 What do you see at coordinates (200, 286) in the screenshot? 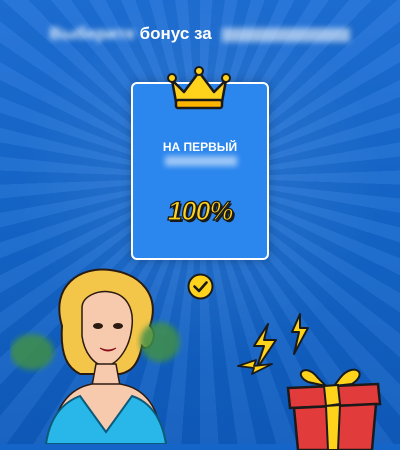
I see `checkmark-circle-icon` at bounding box center [200, 286].